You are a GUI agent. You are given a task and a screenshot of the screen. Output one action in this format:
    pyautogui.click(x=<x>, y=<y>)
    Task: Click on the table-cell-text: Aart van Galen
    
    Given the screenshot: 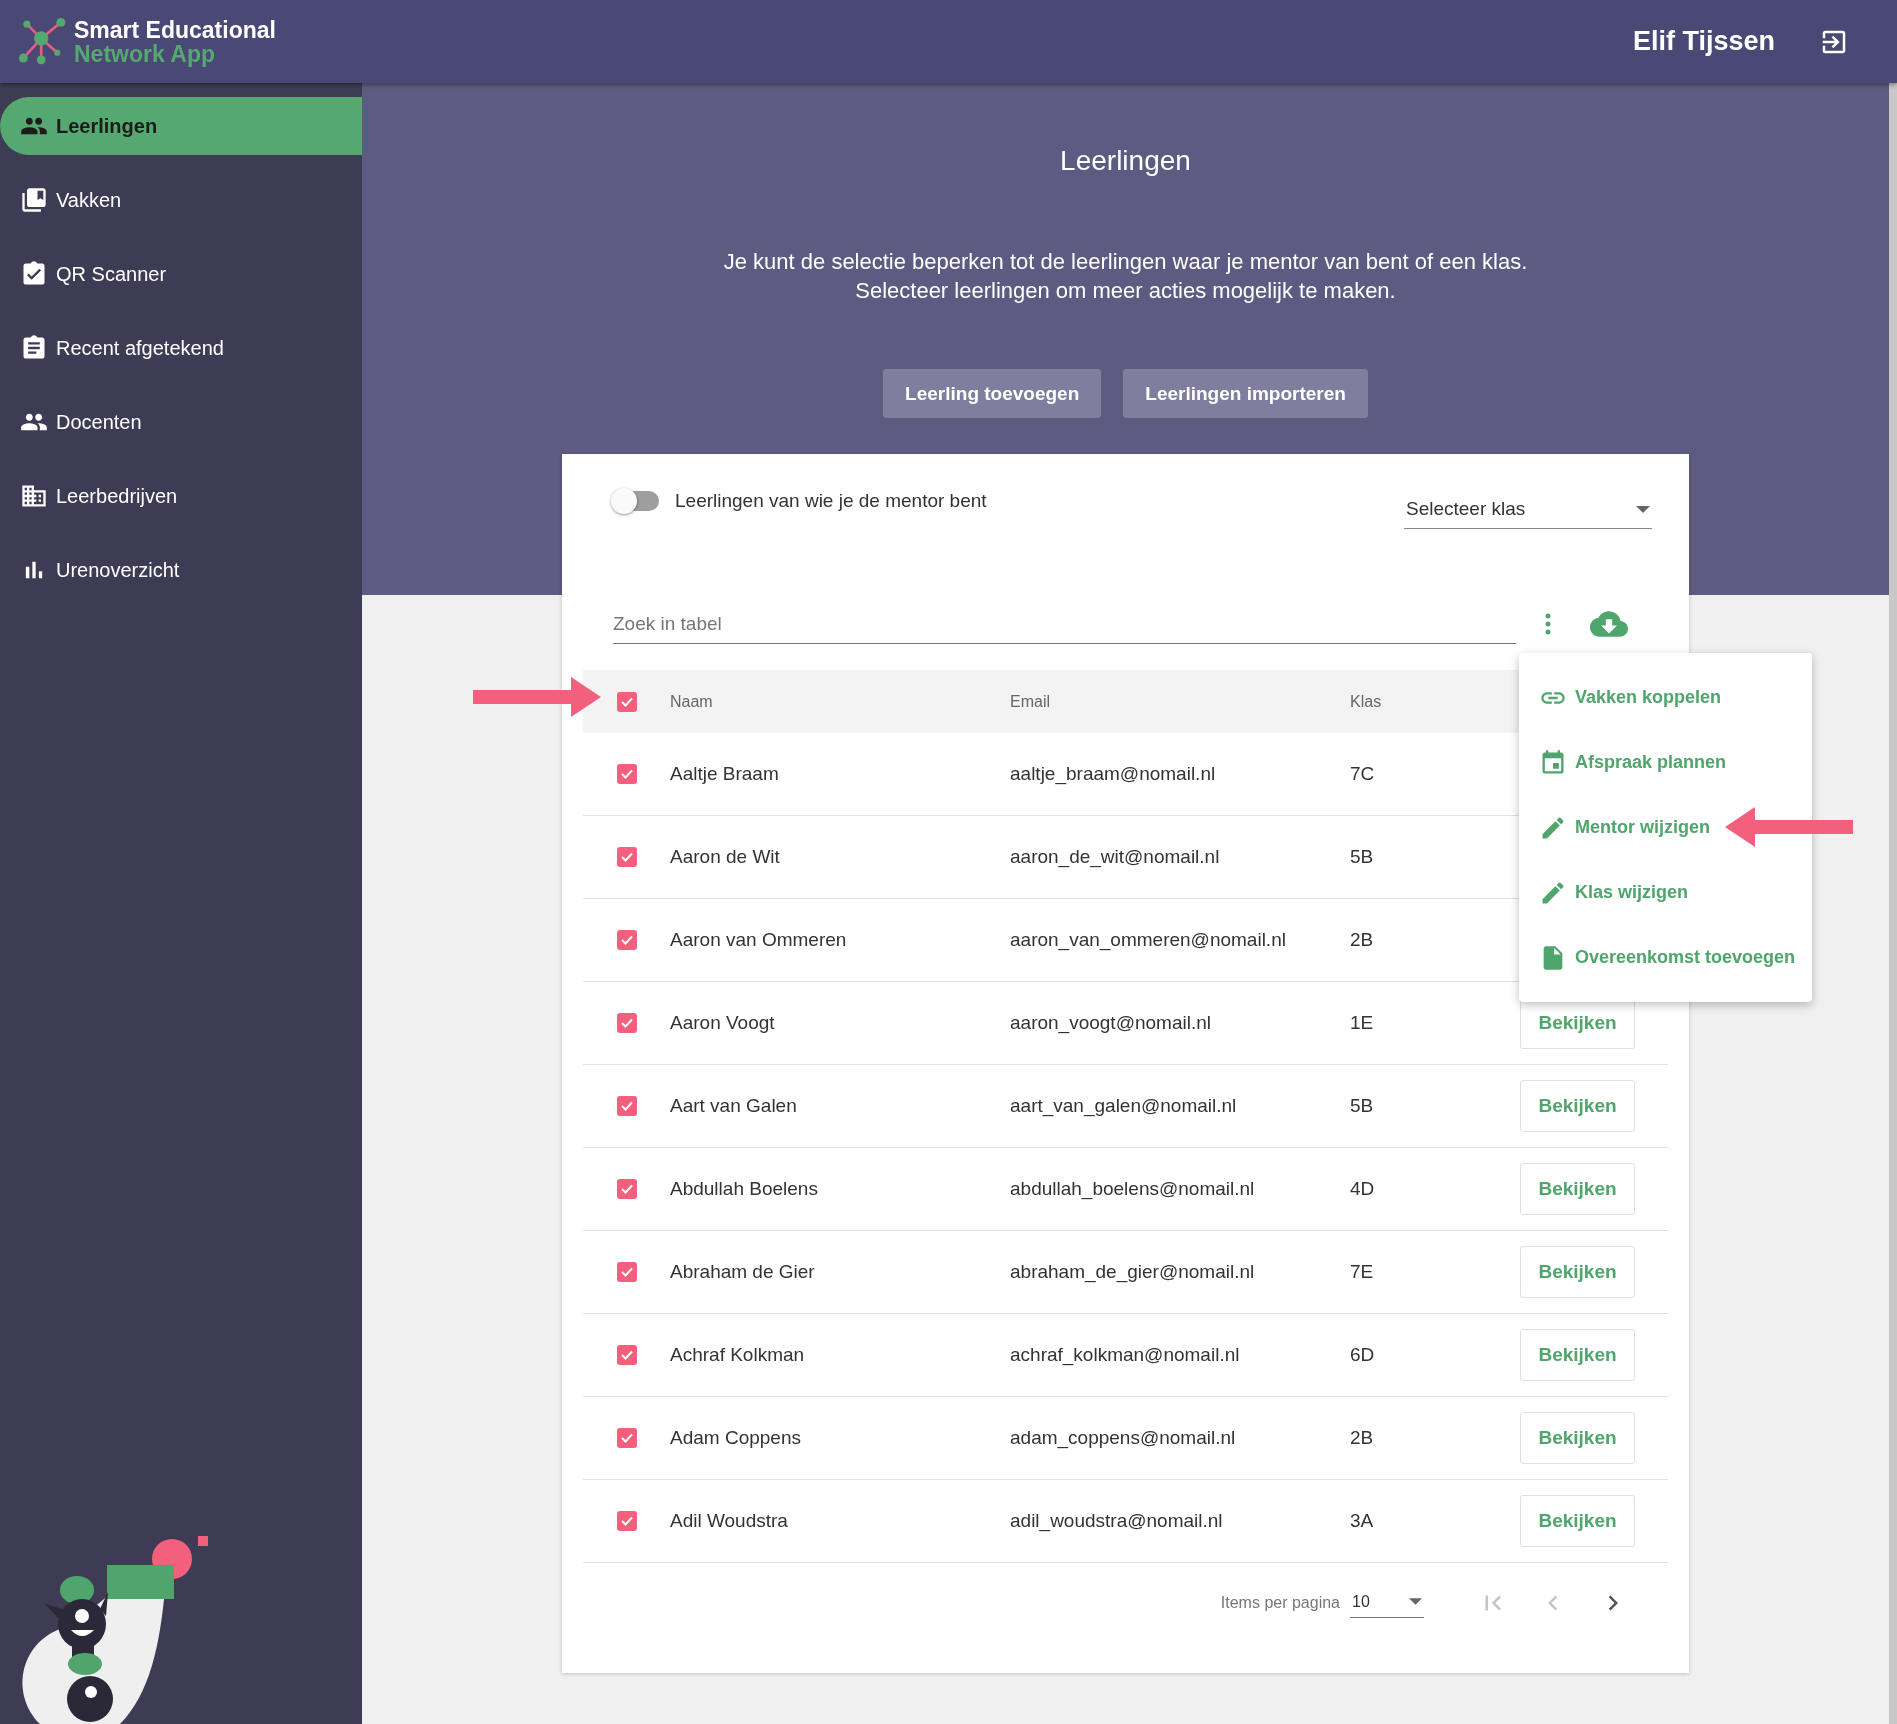 What is the action you would take?
    pyautogui.click(x=734, y=1106)
    